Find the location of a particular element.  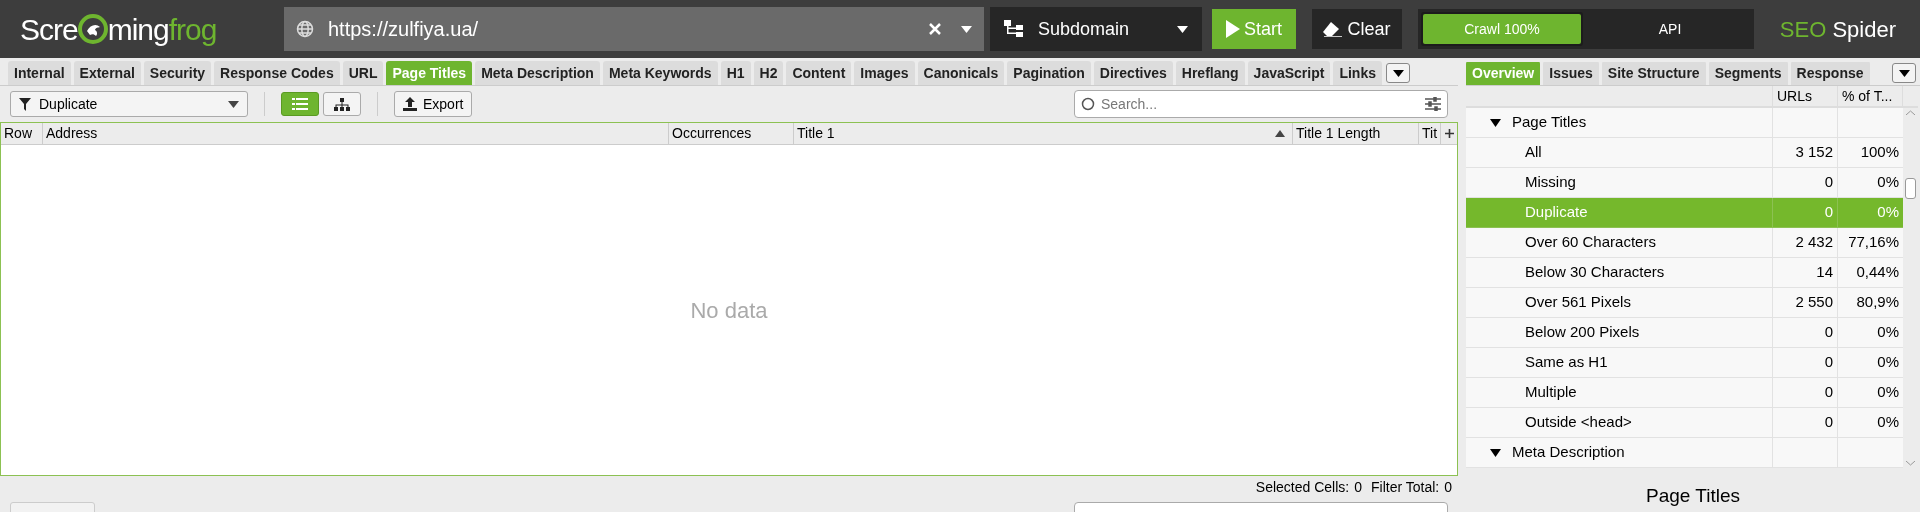

tab: Response is located at coordinates (1830, 73).